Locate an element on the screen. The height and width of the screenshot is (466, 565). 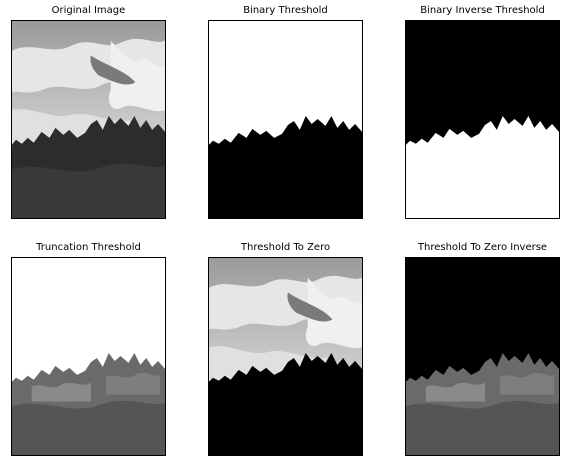
binary-inverse-threshold-graphic is located at coordinates (482, 119).